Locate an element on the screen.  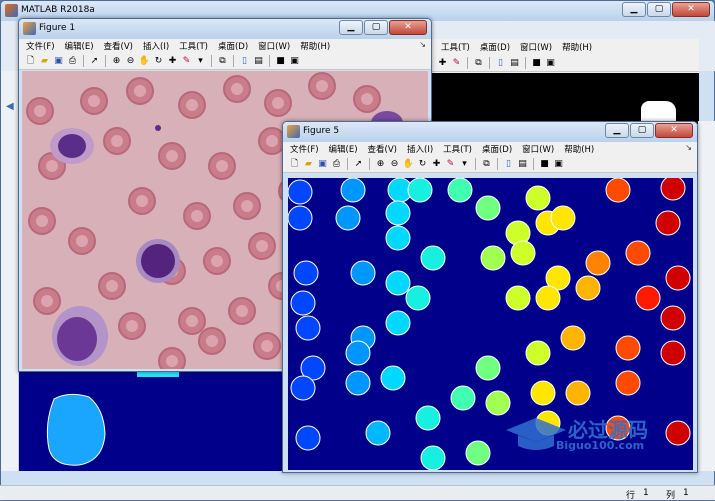
main-maximize-button: ▢ is located at coordinates (659, 9).